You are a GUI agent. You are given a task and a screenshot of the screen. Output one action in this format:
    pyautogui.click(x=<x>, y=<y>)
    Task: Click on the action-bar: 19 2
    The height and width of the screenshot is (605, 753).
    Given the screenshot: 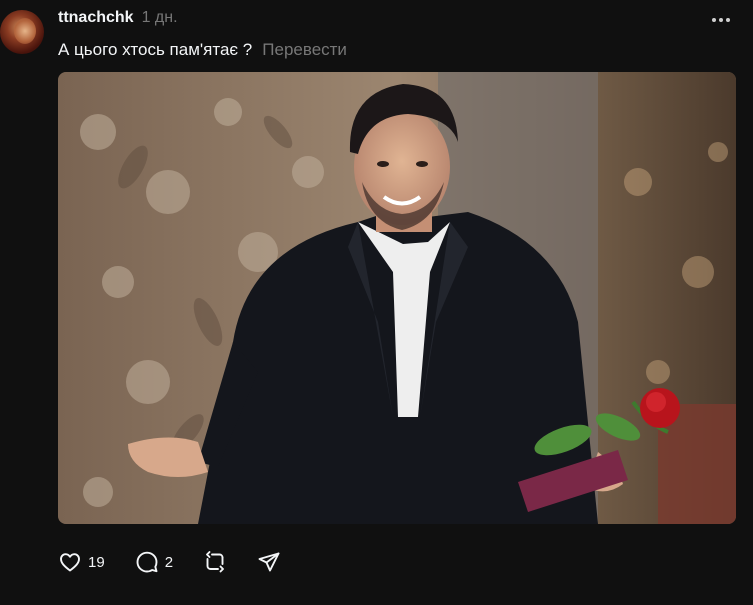 What is the action you would take?
    pyautogui.click(x=184, y=562)
    